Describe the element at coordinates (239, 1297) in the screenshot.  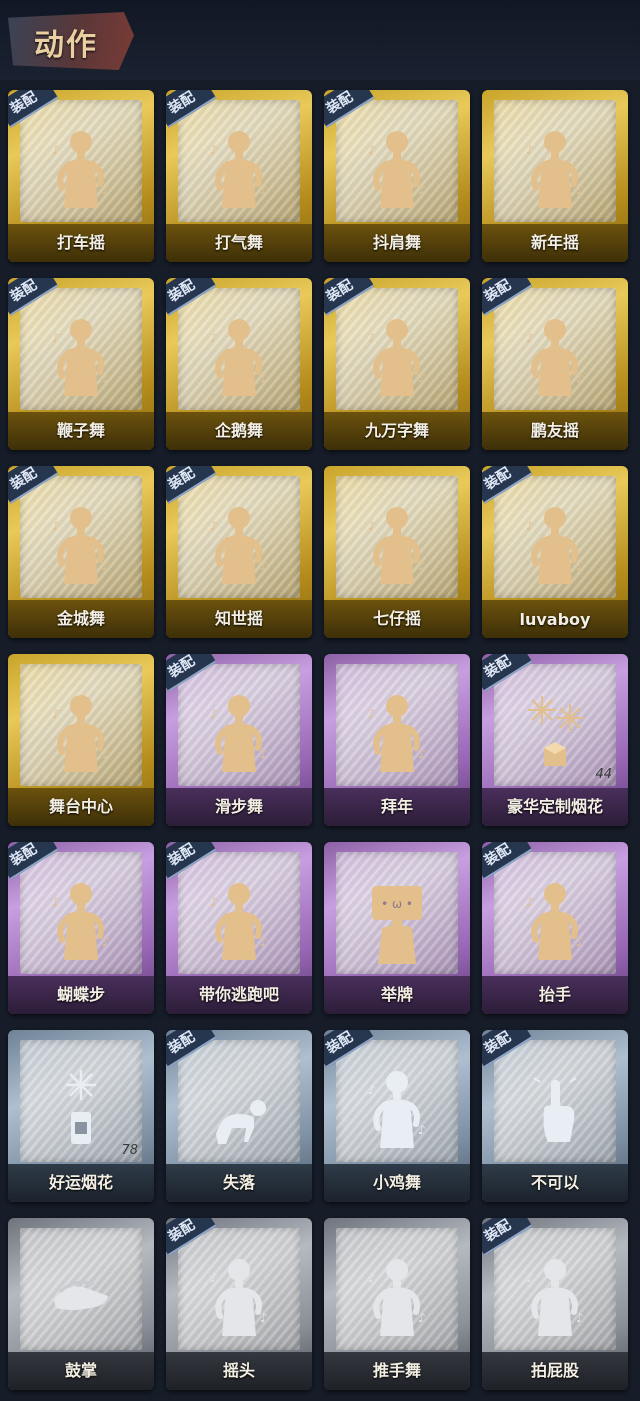
I see `figure-shake-head-icon: ♪ ♪` at that location.